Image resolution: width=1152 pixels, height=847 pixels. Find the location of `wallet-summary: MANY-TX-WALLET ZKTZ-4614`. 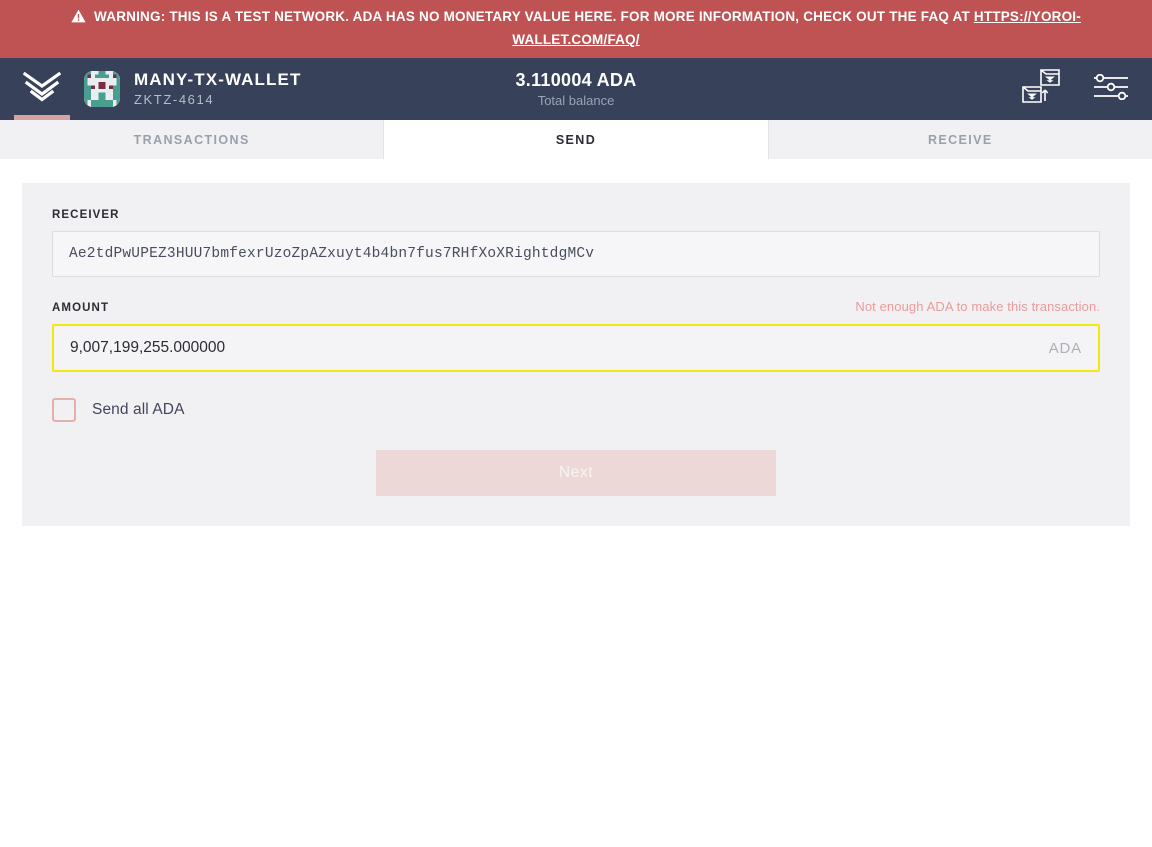

wallet-summary: MANY-TX-WALLET ZKTZ-4614 is located at coordinates (192, 89).